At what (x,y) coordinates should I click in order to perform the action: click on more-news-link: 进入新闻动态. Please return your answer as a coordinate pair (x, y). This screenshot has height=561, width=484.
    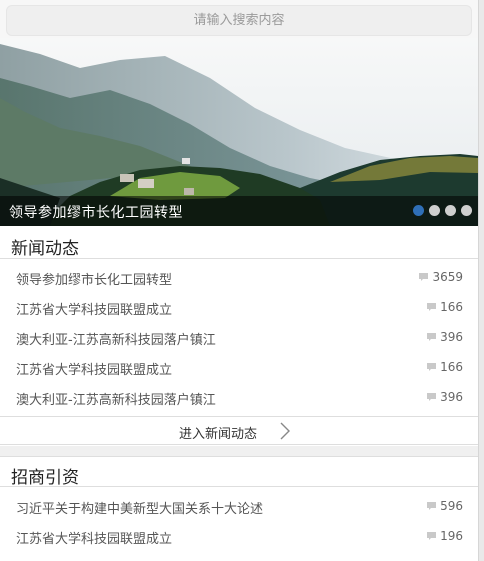
    Looking at the image, I should click on (239, 430).